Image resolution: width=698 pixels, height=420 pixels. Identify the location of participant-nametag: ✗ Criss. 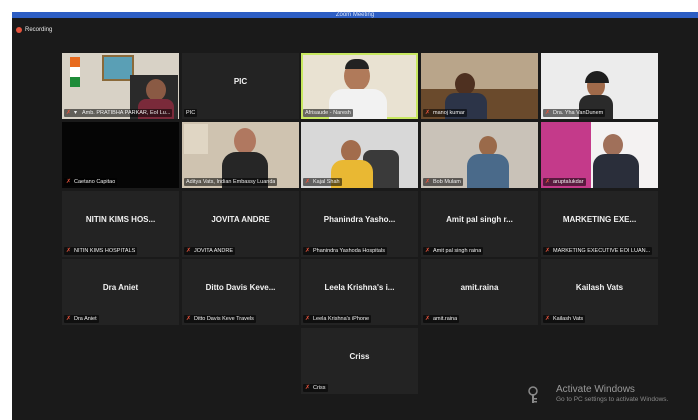
(315, 388).